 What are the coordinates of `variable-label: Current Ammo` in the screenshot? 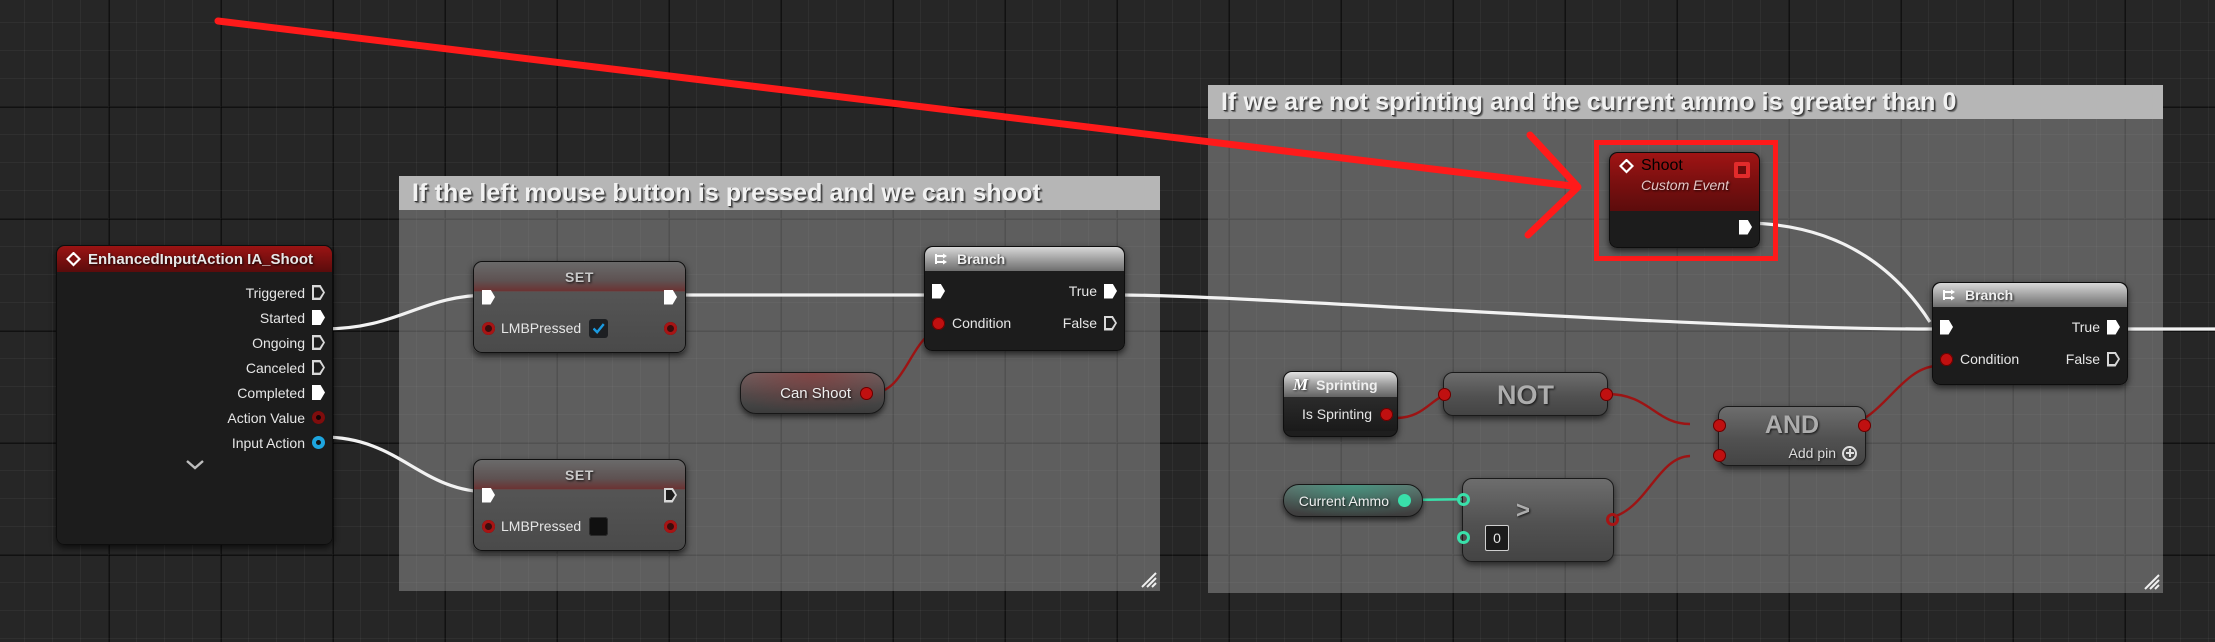 It's located at (1343, 500).